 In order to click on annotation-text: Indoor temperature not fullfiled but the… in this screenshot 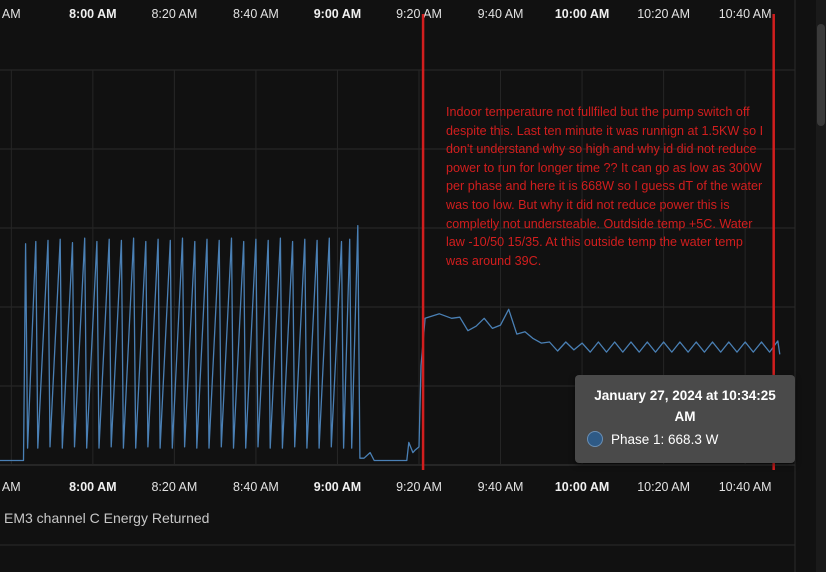, I will do `click(605, 186)`.